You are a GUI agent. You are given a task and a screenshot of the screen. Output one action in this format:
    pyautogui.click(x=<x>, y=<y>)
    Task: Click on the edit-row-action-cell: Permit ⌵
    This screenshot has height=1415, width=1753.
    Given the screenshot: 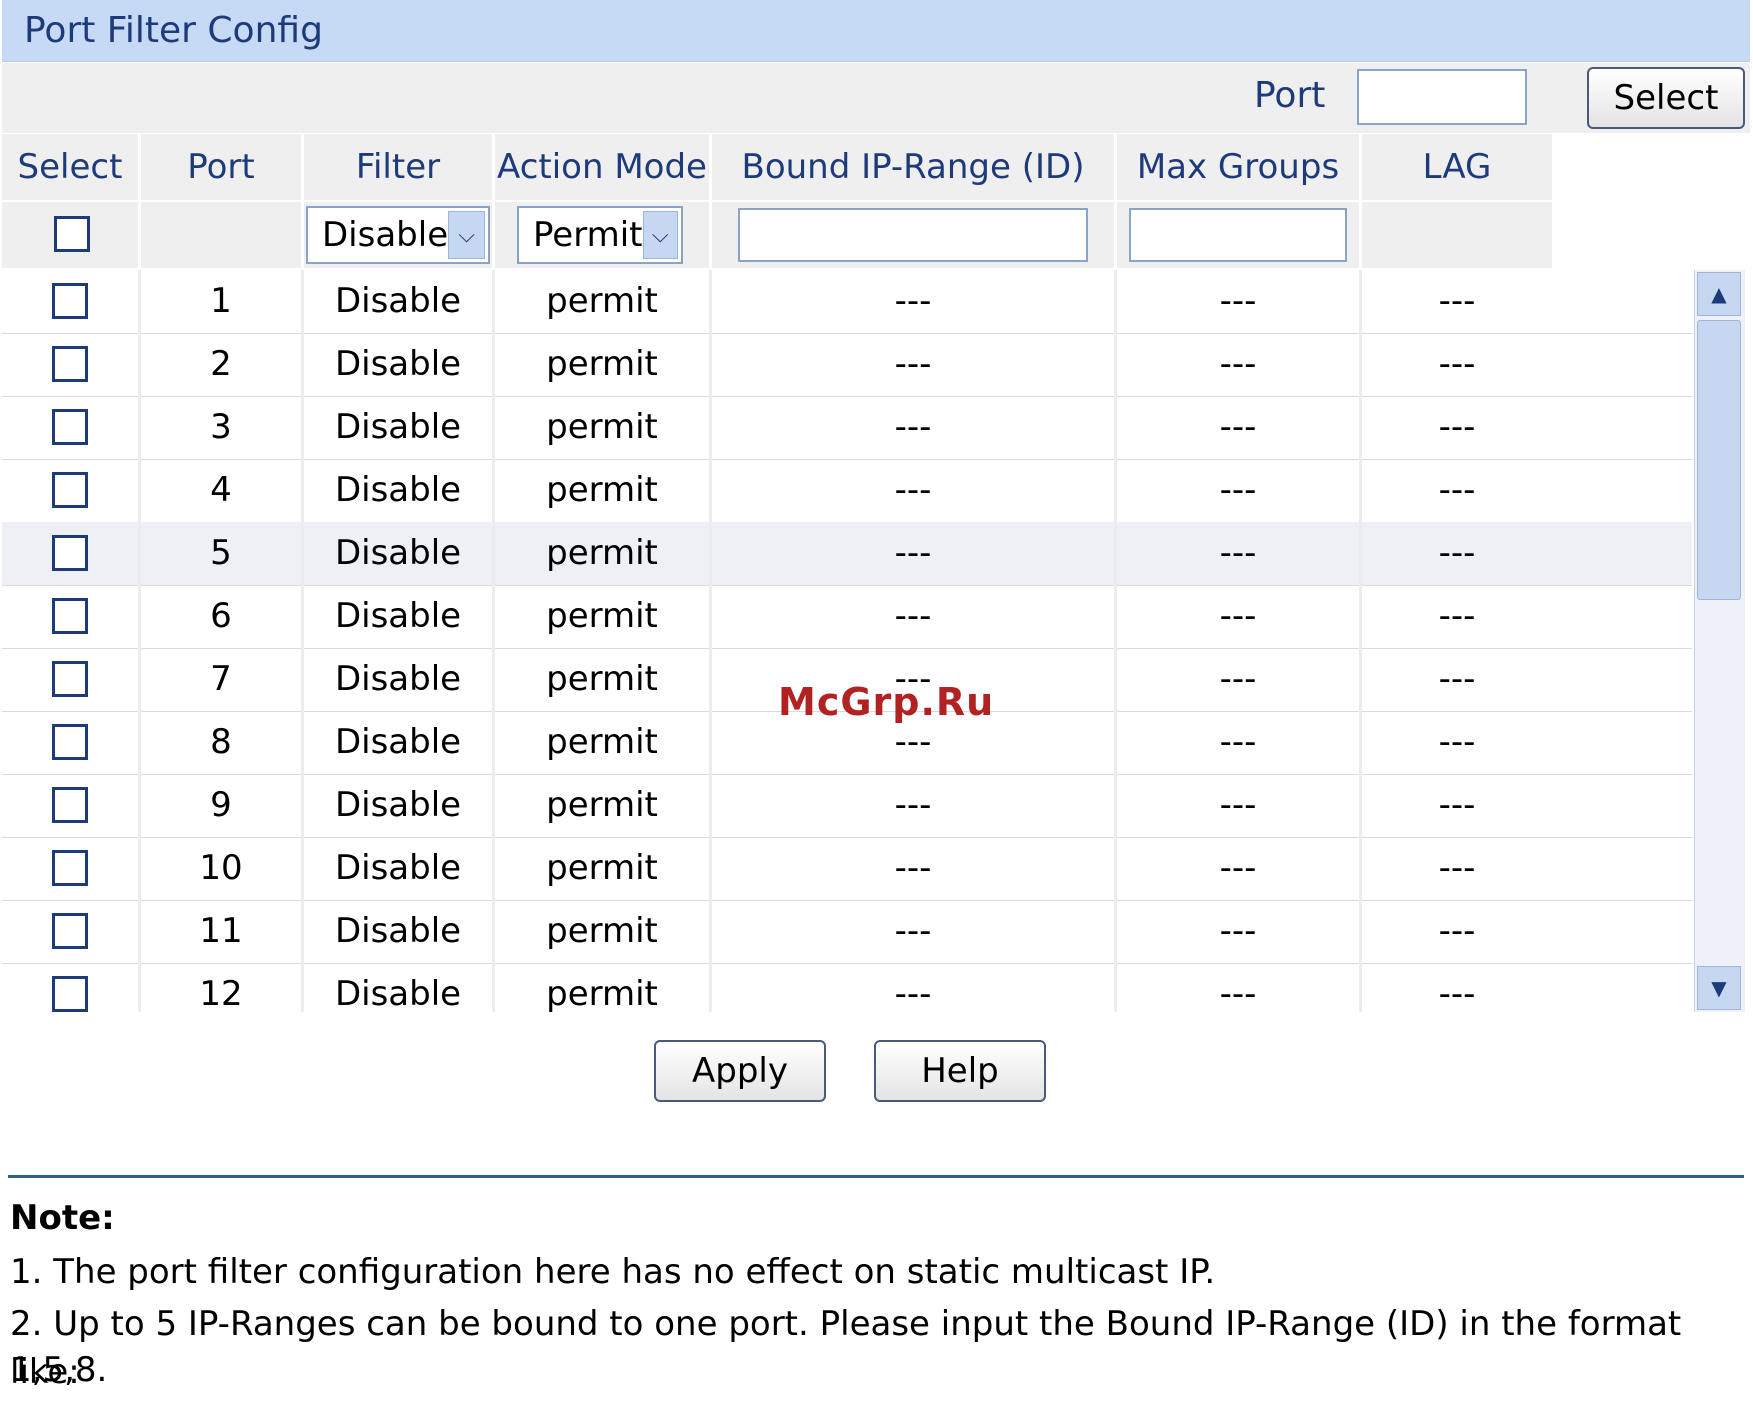 What is the action you would take?
    pyautogui.click(x=602, y=235)
    